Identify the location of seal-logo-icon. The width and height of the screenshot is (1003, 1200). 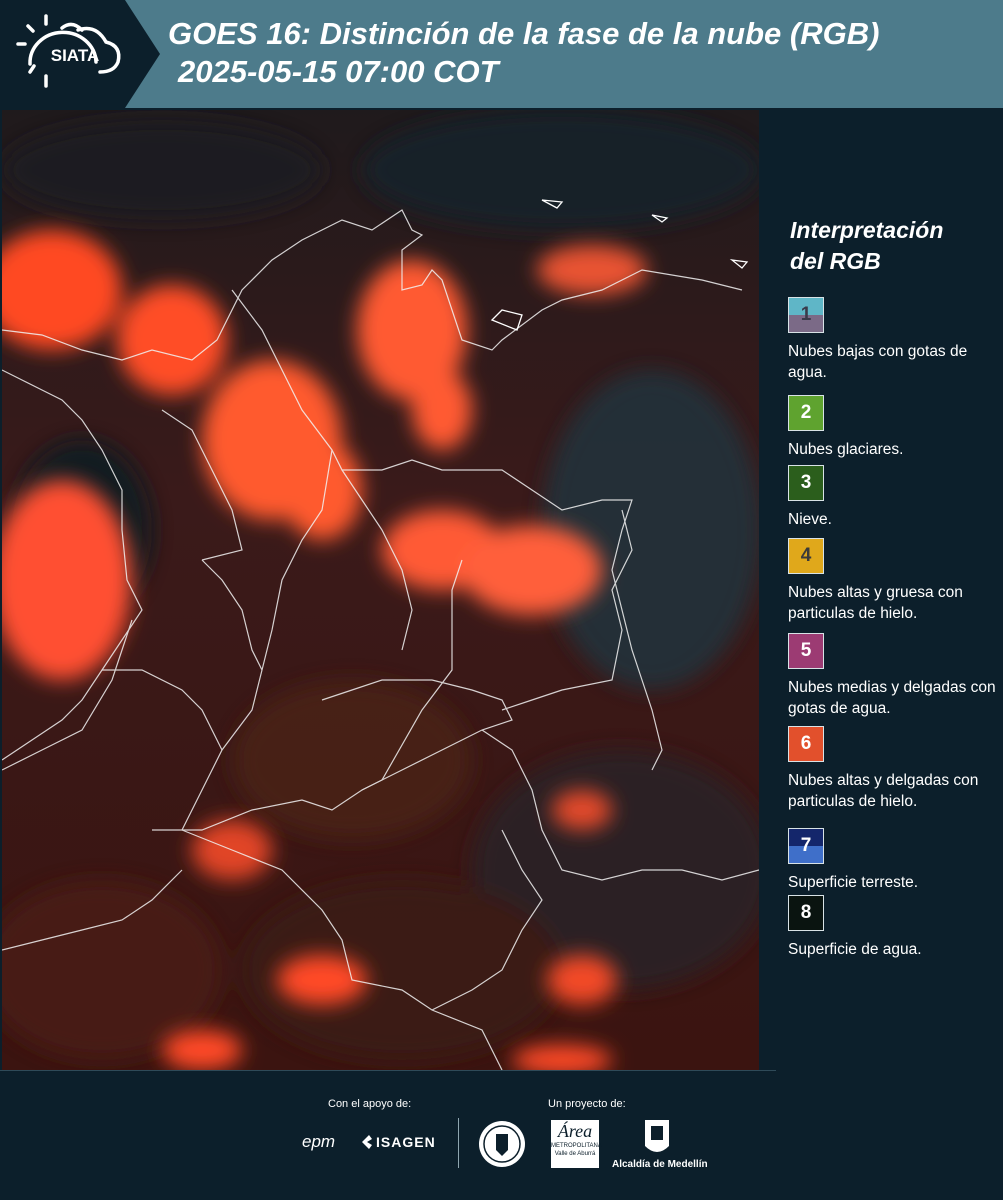
(502, 1144).